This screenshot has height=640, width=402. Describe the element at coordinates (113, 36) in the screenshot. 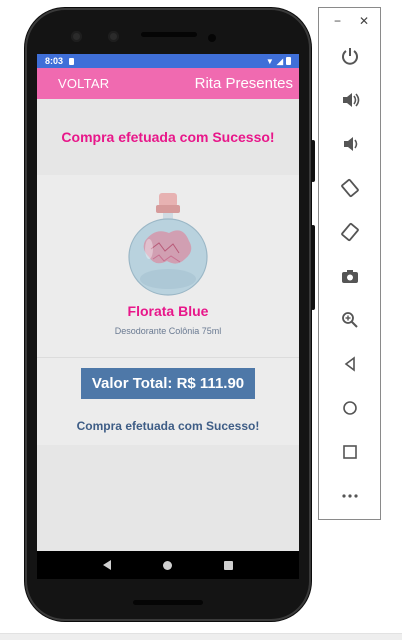

I see `sensor-icon` at that location.